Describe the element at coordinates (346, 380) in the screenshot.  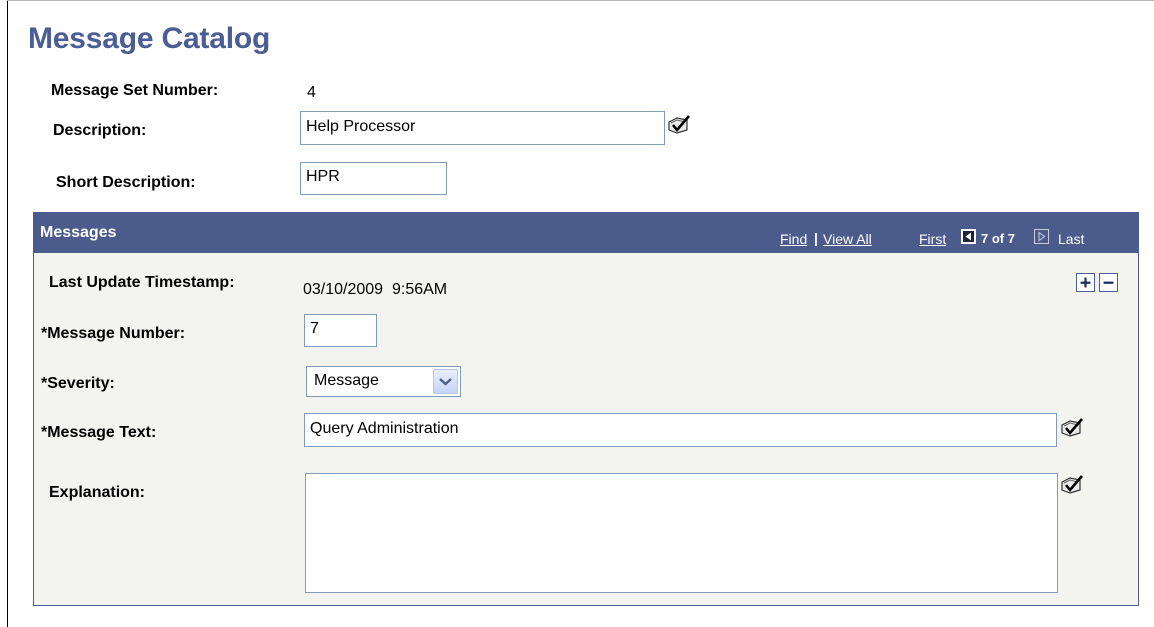
I see `severity-selected-value: Message` at that location.